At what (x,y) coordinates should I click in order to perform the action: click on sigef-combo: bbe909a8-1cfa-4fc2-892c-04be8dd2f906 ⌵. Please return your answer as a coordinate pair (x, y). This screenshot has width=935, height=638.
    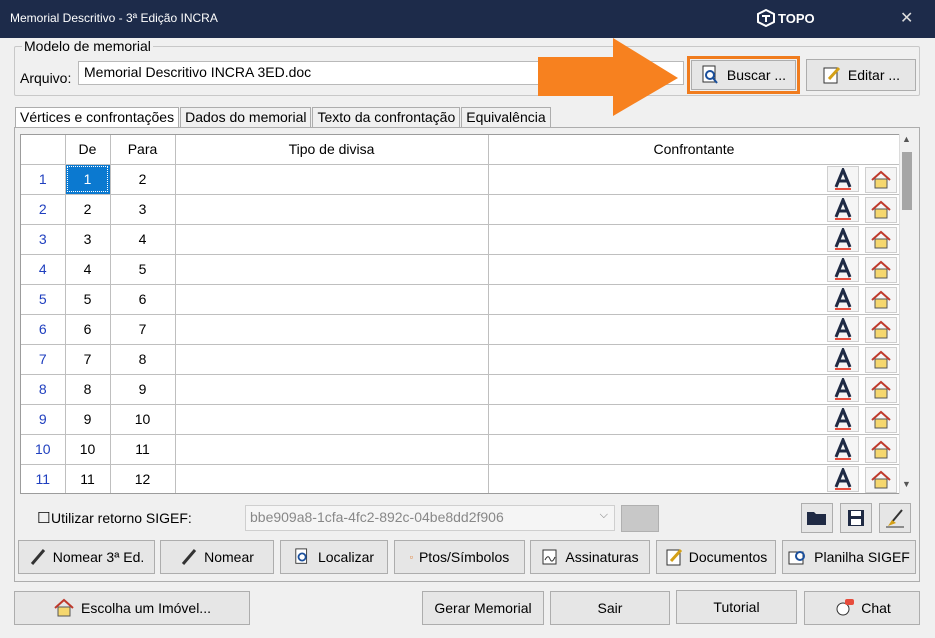
    Looking at the image, I should click on (430, 518).